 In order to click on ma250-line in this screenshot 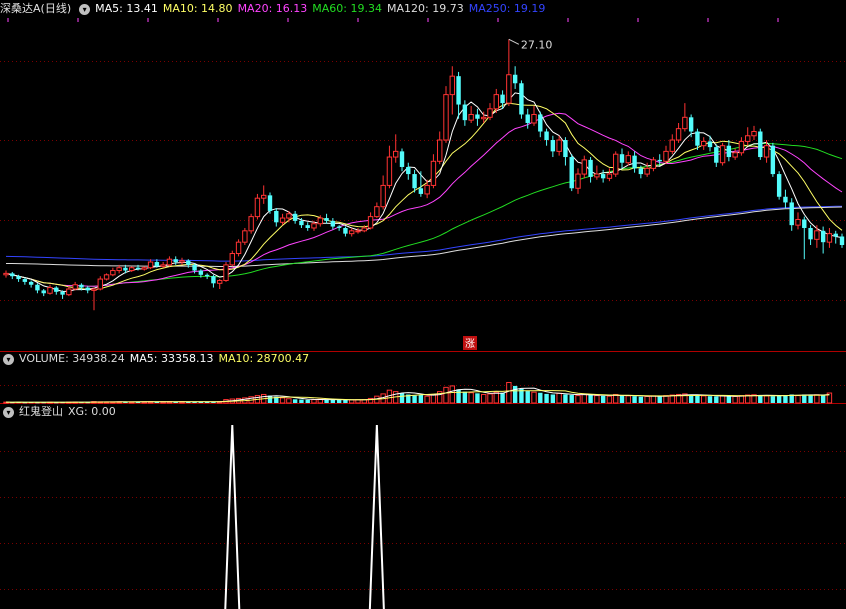, I will do `click(423, 233)`.